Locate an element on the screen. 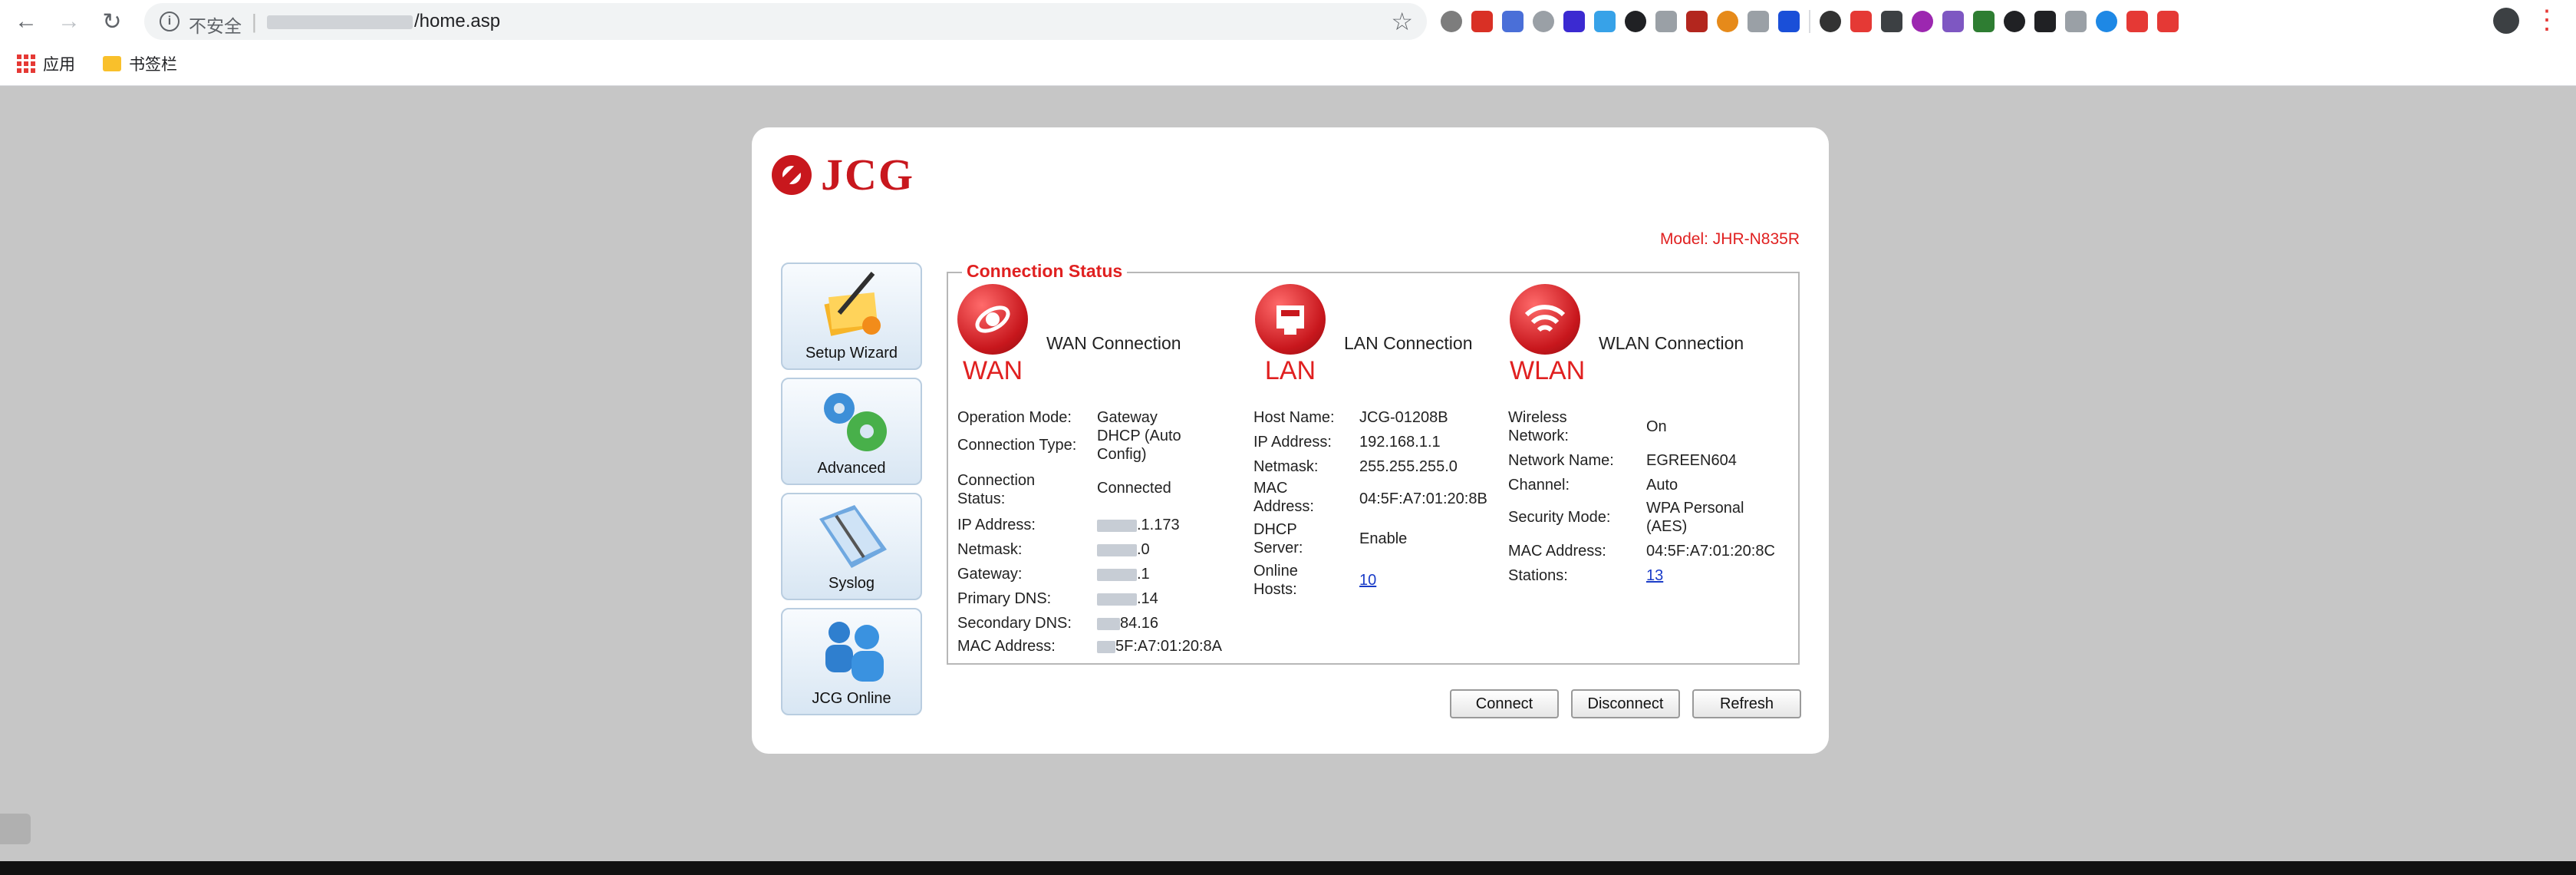  wan-value-redacted: 84.16 is located at coordinates (1127, 623).